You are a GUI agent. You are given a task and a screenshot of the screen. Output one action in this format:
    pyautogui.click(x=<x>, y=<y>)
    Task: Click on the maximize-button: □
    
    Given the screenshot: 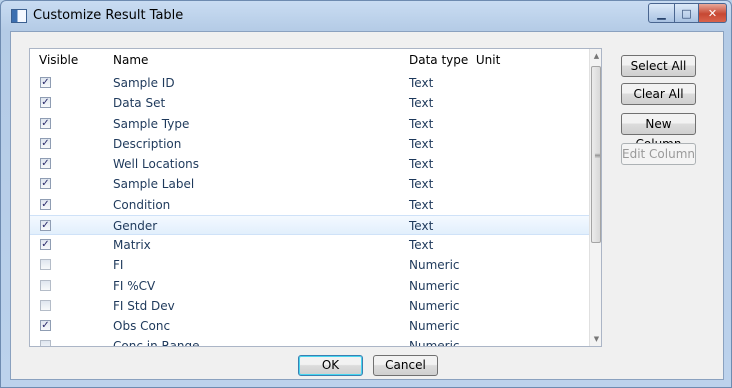 What is the action you would take?
    pyautogui.click(x=686, y=13)
    